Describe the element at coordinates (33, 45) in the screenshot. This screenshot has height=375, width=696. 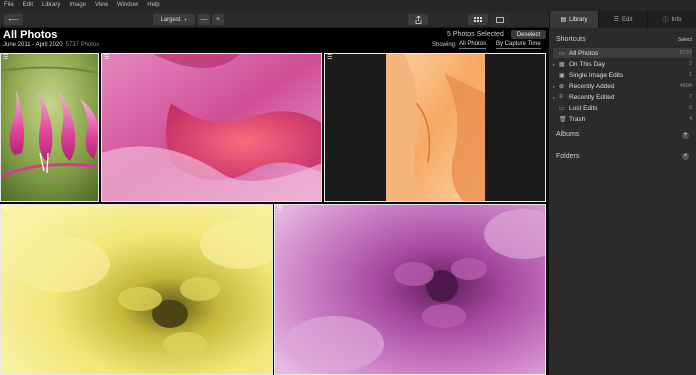
I see `date-range: June 2011 - April 2020` at that location.